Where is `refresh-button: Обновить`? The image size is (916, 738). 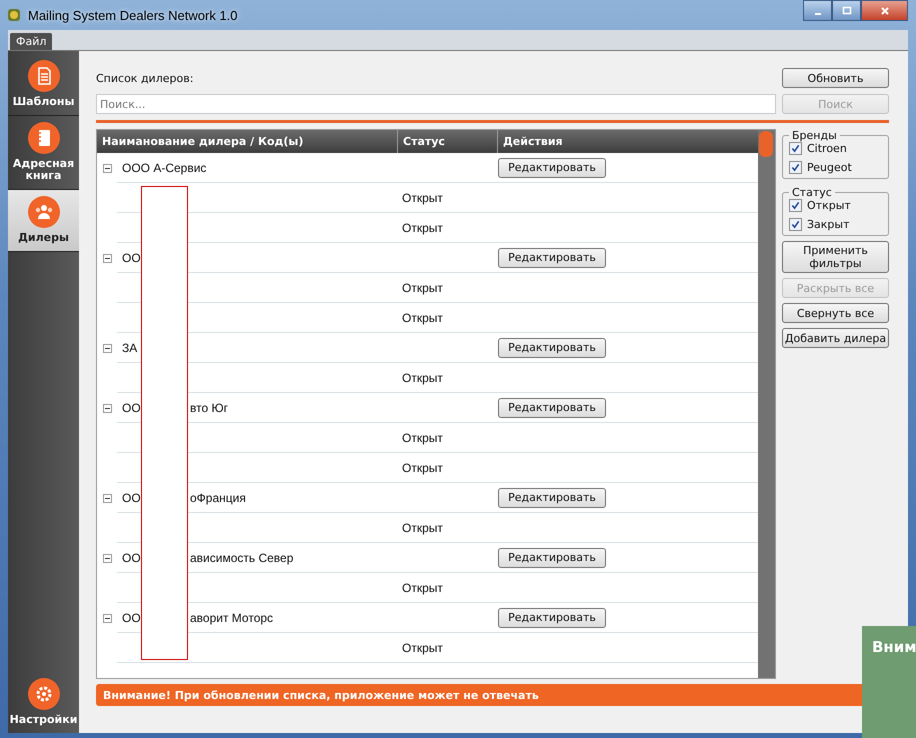
refresh-button: Обновить is located at coordinates (835, 78).